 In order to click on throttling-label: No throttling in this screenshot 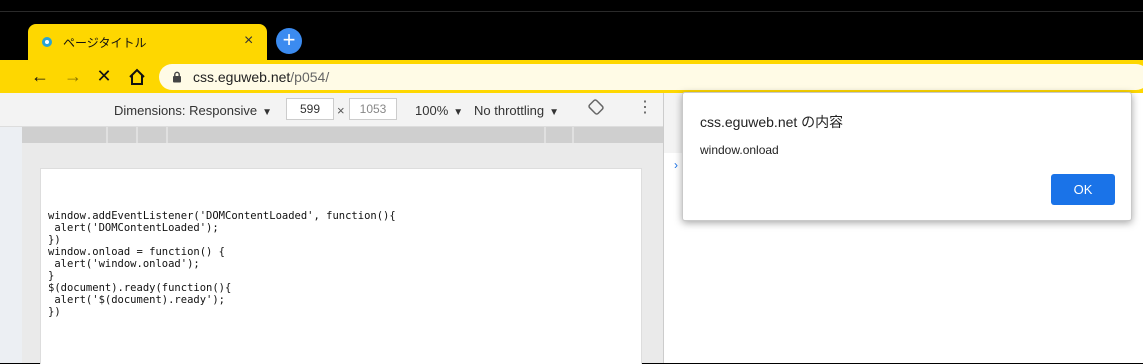, I will do `click(509, 110)`.